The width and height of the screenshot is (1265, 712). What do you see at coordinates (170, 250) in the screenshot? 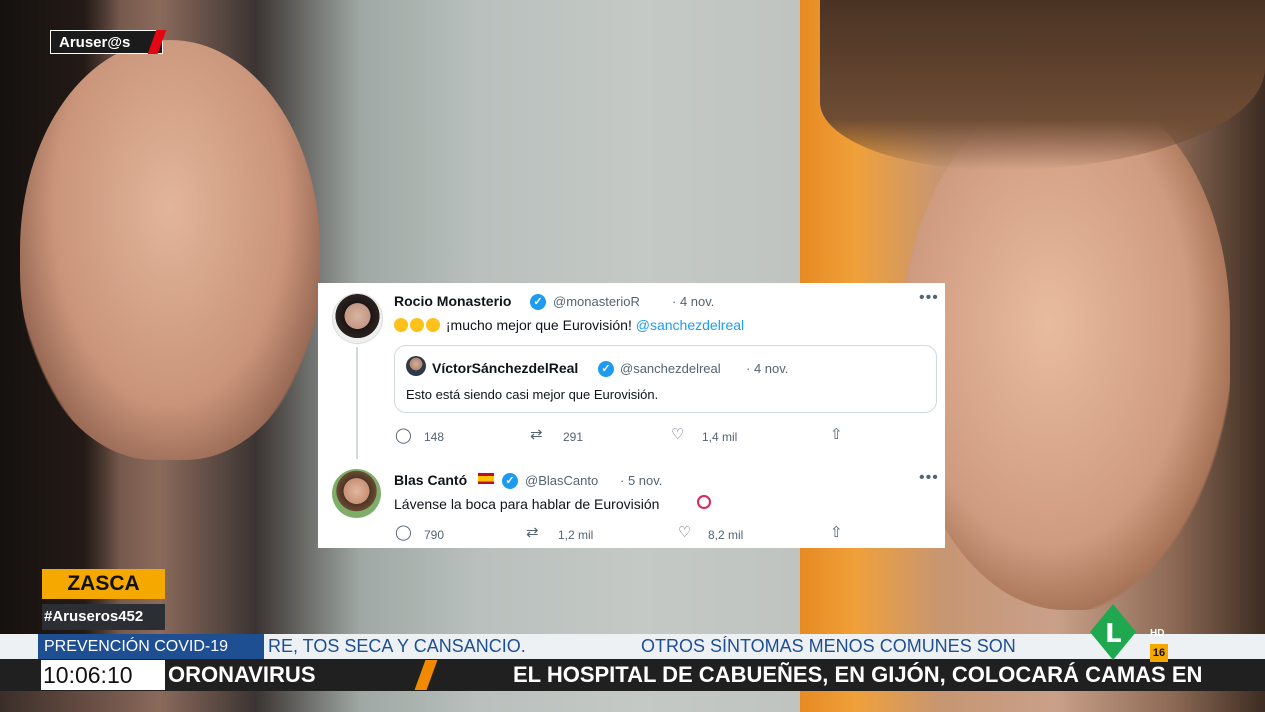
I see `photo-left-face` at bounding box center [170, 250].